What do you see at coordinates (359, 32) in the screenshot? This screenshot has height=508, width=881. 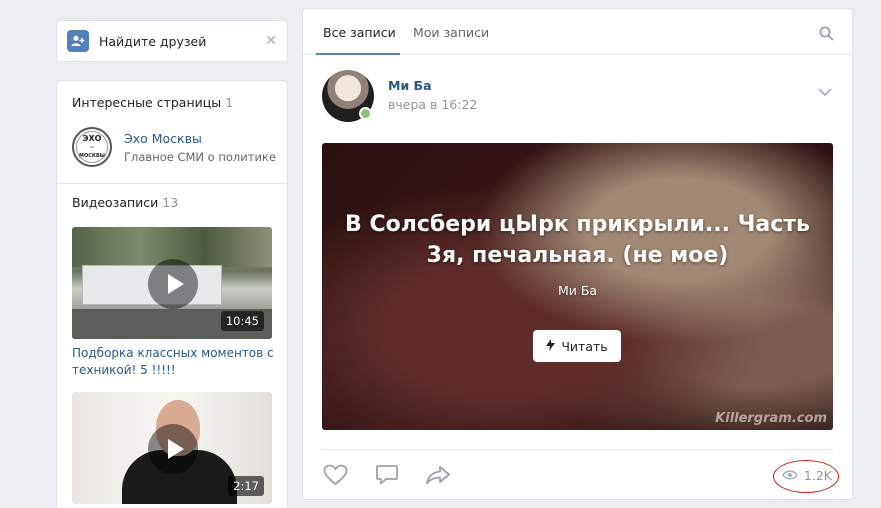 I see `tab-all-posts: Все записи` at bounding box center [359, 32].